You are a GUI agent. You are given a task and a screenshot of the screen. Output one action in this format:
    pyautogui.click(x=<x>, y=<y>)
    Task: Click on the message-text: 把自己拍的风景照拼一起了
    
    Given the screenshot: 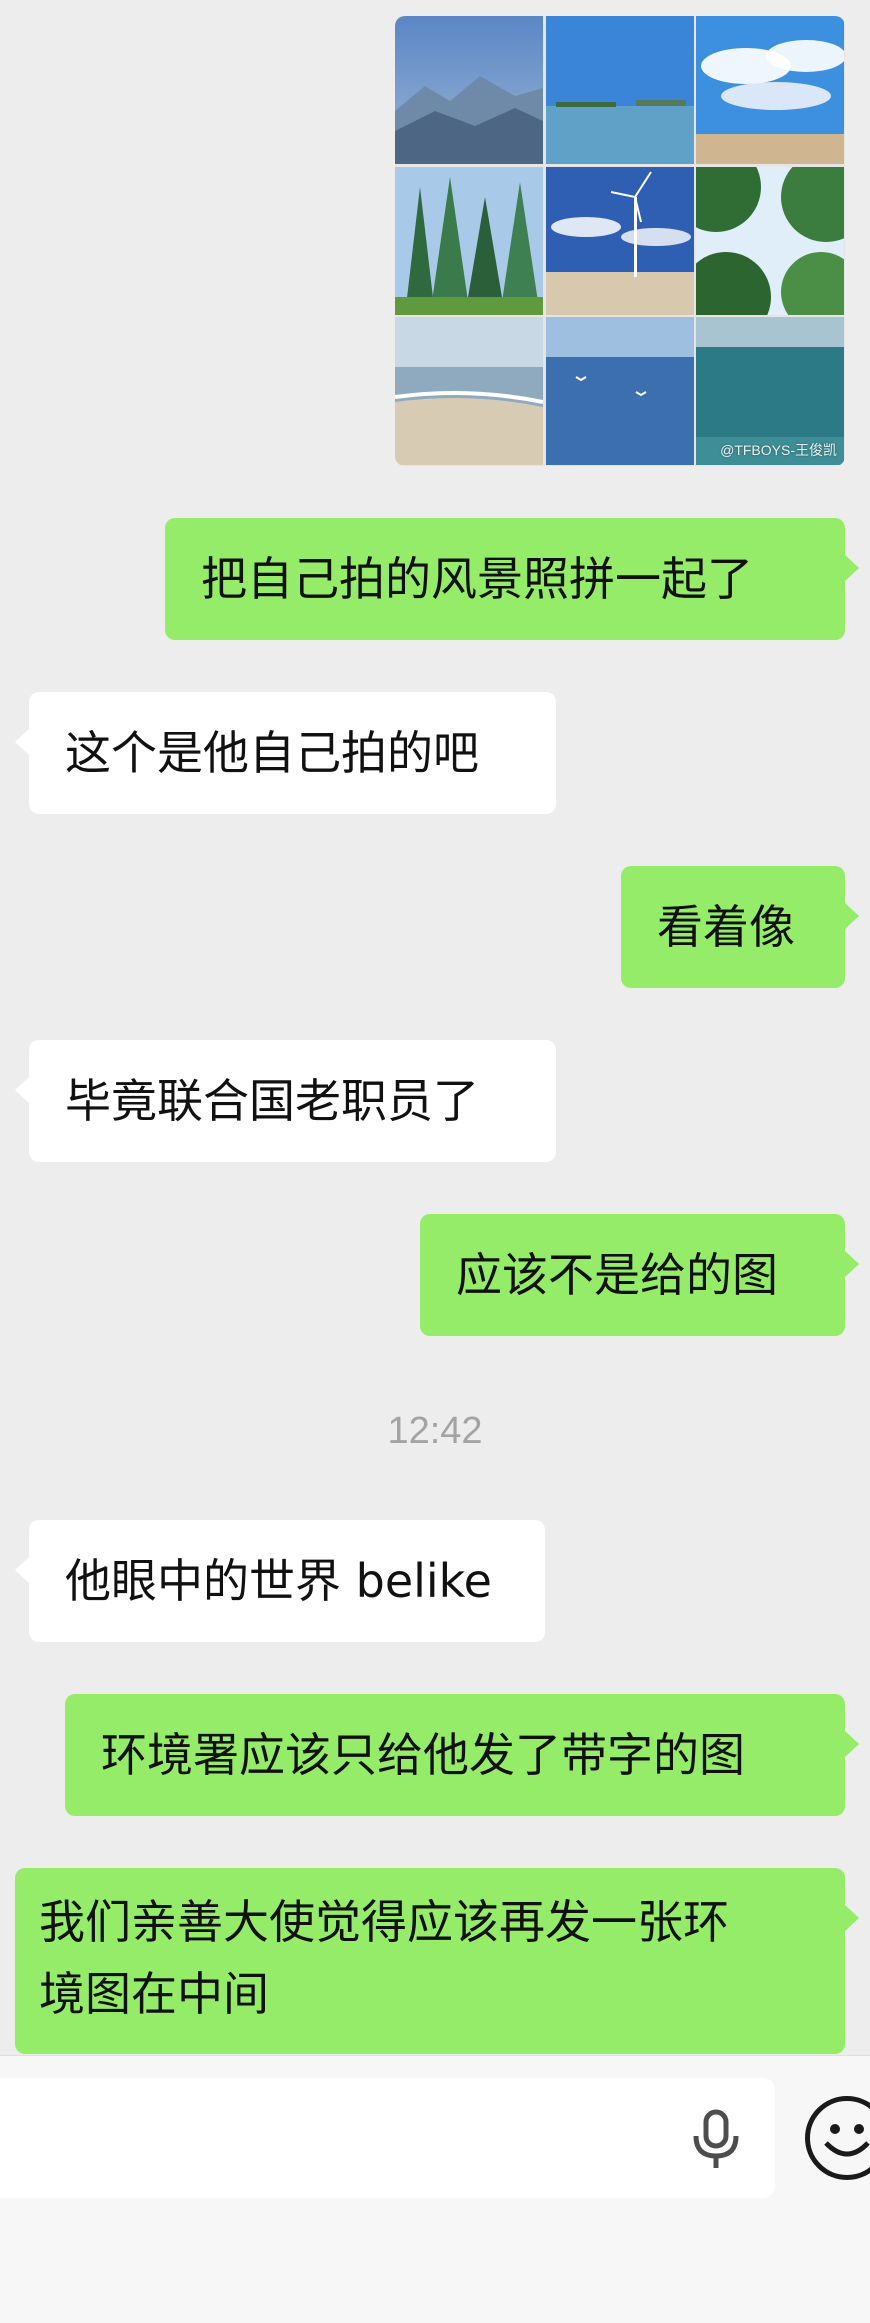 What is the action you would take?
    pyautogui.click(x=477, y=579)
    